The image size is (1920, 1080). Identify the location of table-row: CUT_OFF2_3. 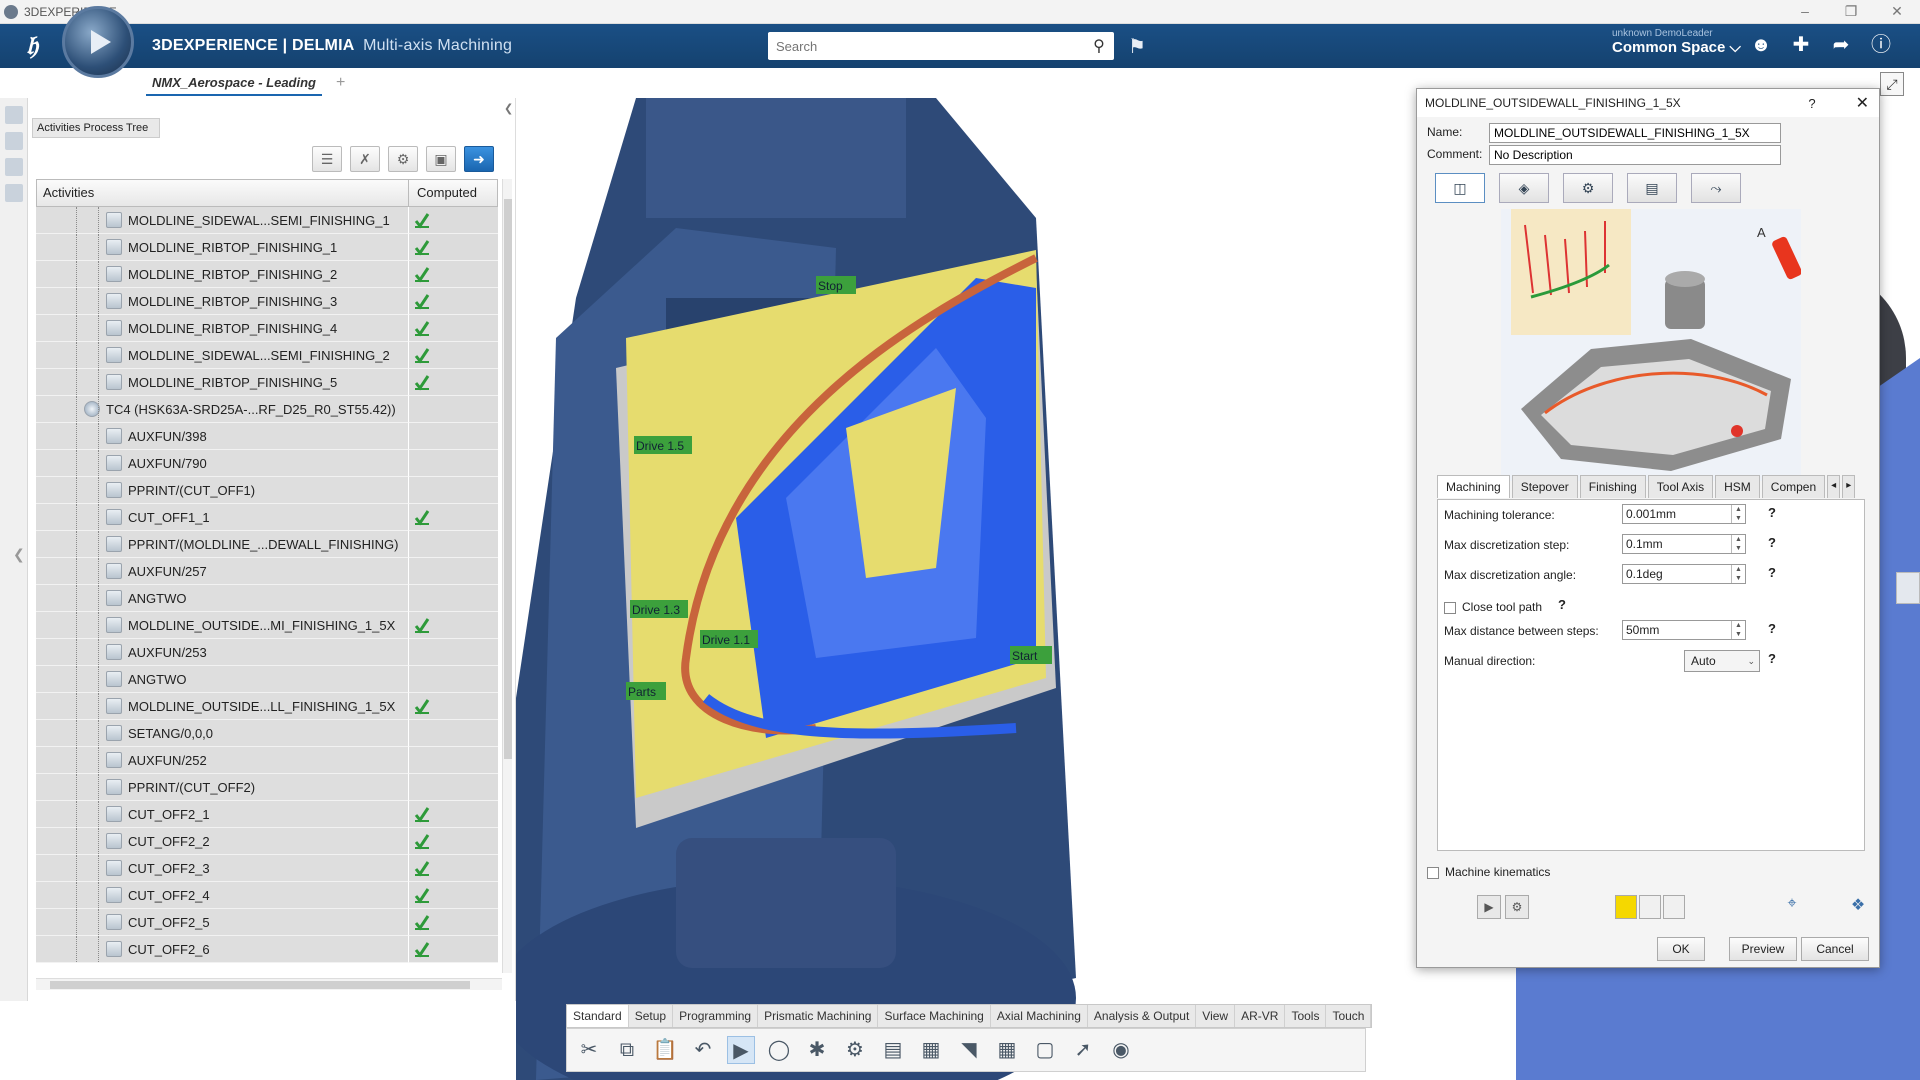
(267, 868).